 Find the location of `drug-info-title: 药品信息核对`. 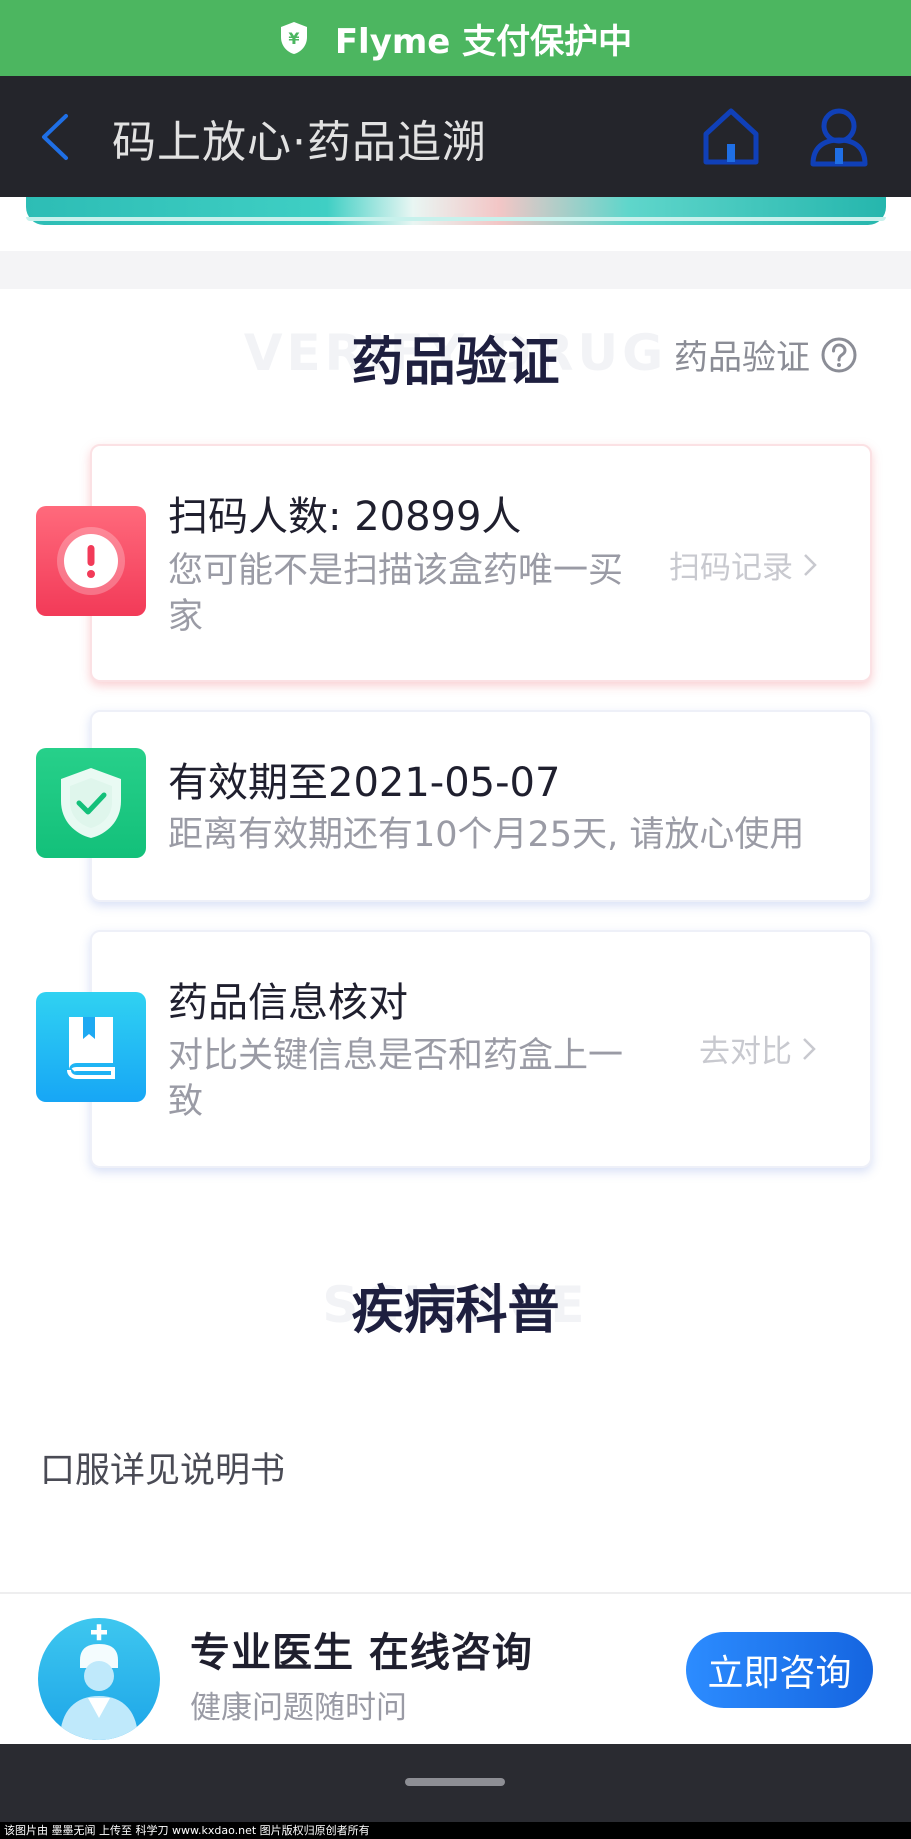

drug-info-title: 药品信息核对 is located at coordinates (288, 1003).